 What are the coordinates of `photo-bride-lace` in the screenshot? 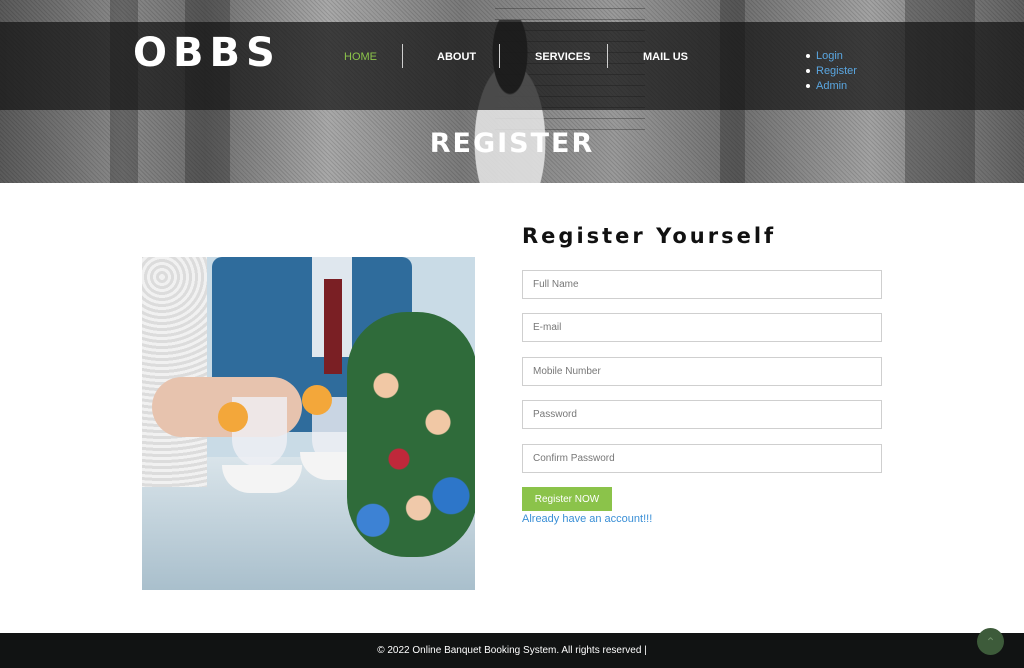 It's located at (174, 372).